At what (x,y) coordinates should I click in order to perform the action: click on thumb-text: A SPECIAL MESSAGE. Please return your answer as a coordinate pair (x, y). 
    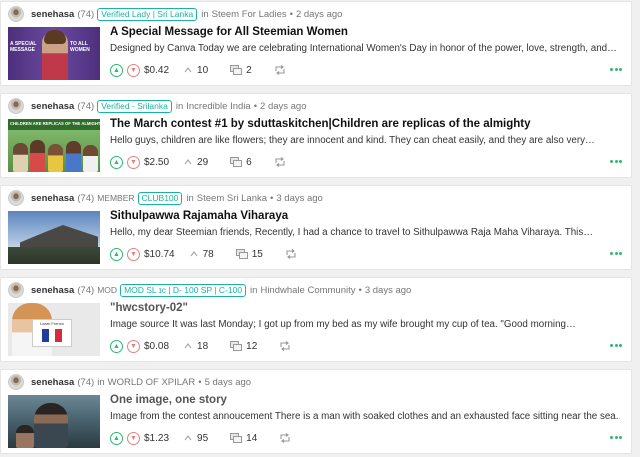
    Looking at the image, I should click on (23, 47).